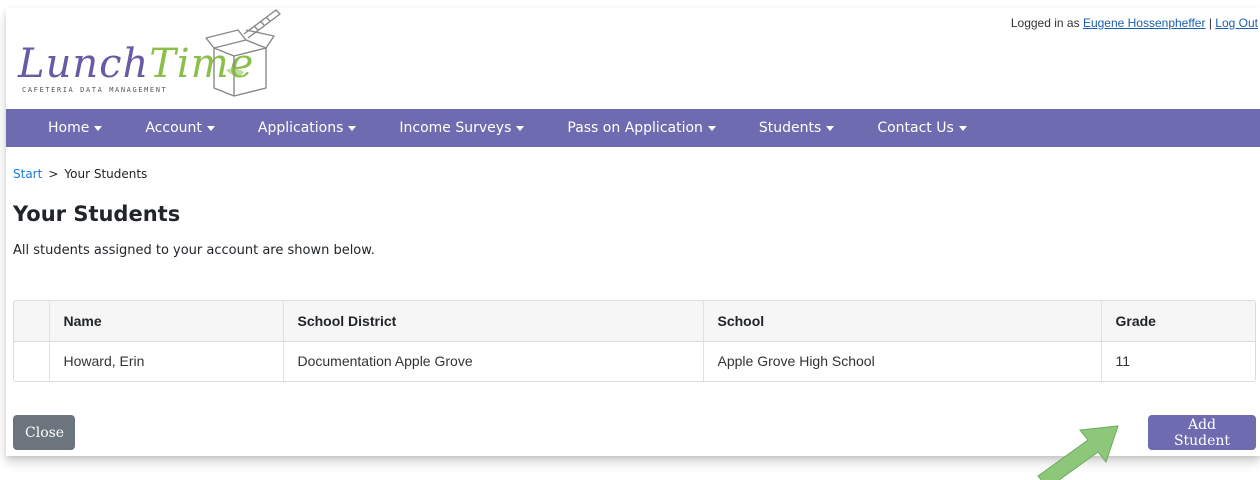 Image resolution: width=1260 pixels, height=480 pixels. What do you see at coordinates (455, 128) in the screenshot?
I see `nav-item-label: Income Surveys` at bounding box center [455, 128].